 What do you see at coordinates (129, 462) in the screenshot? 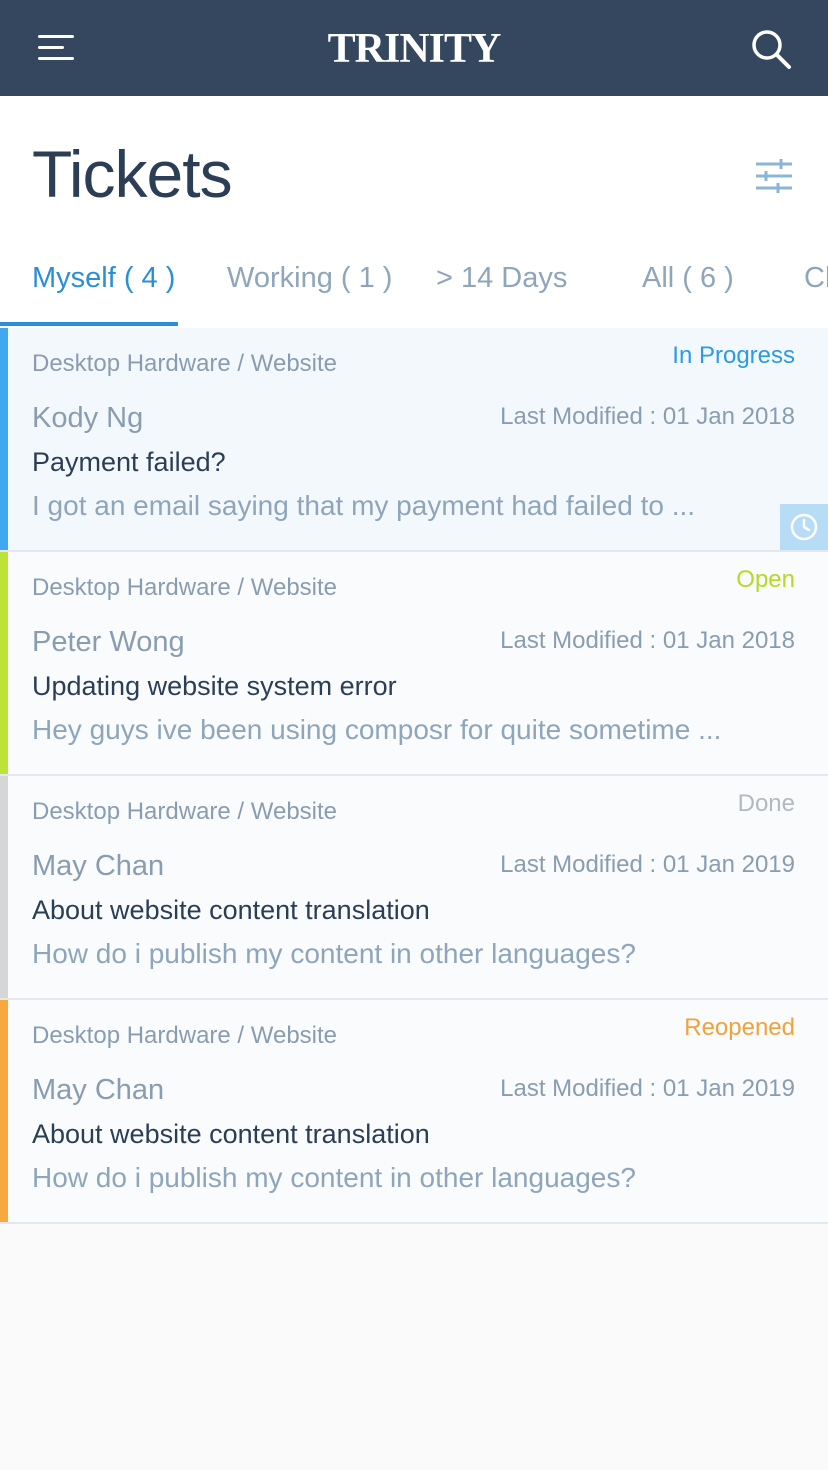
I see `ticket-subject: Payment failed?` at bounding box center [129, 462].